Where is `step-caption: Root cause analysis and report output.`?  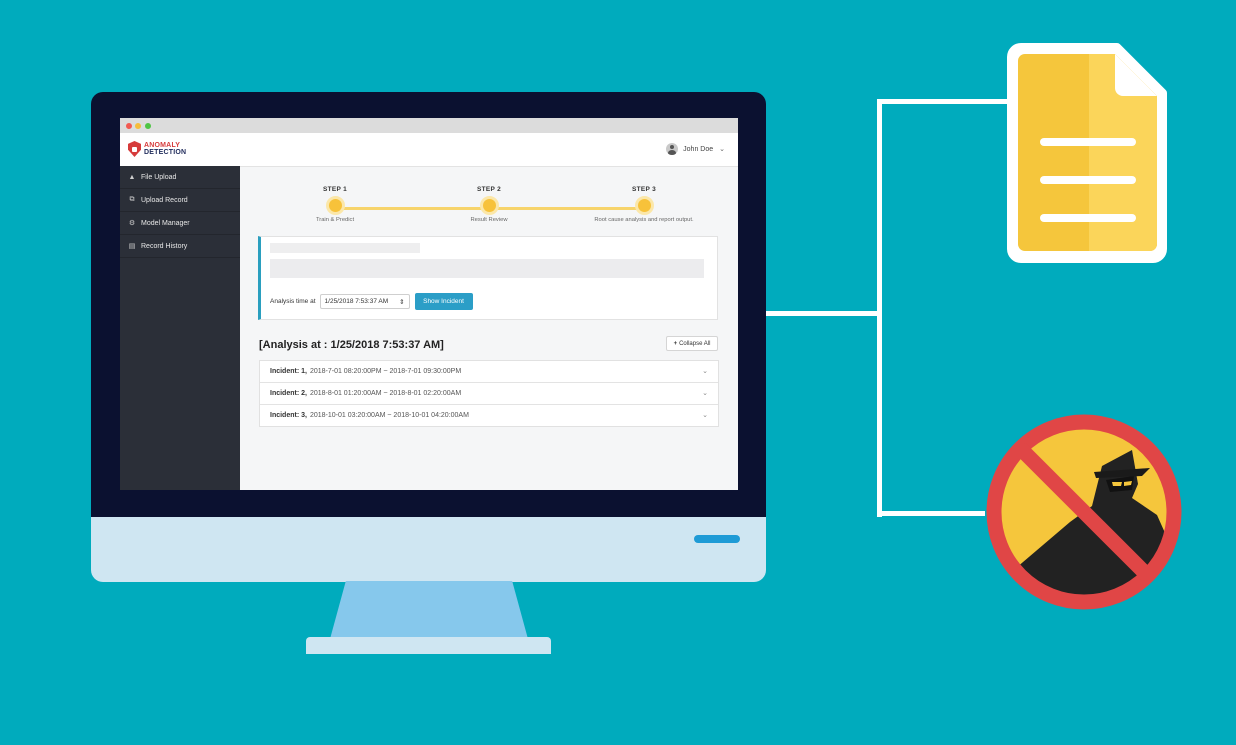
step-caption: Root cause analysis and report output. is located at coordinates (644, 220).